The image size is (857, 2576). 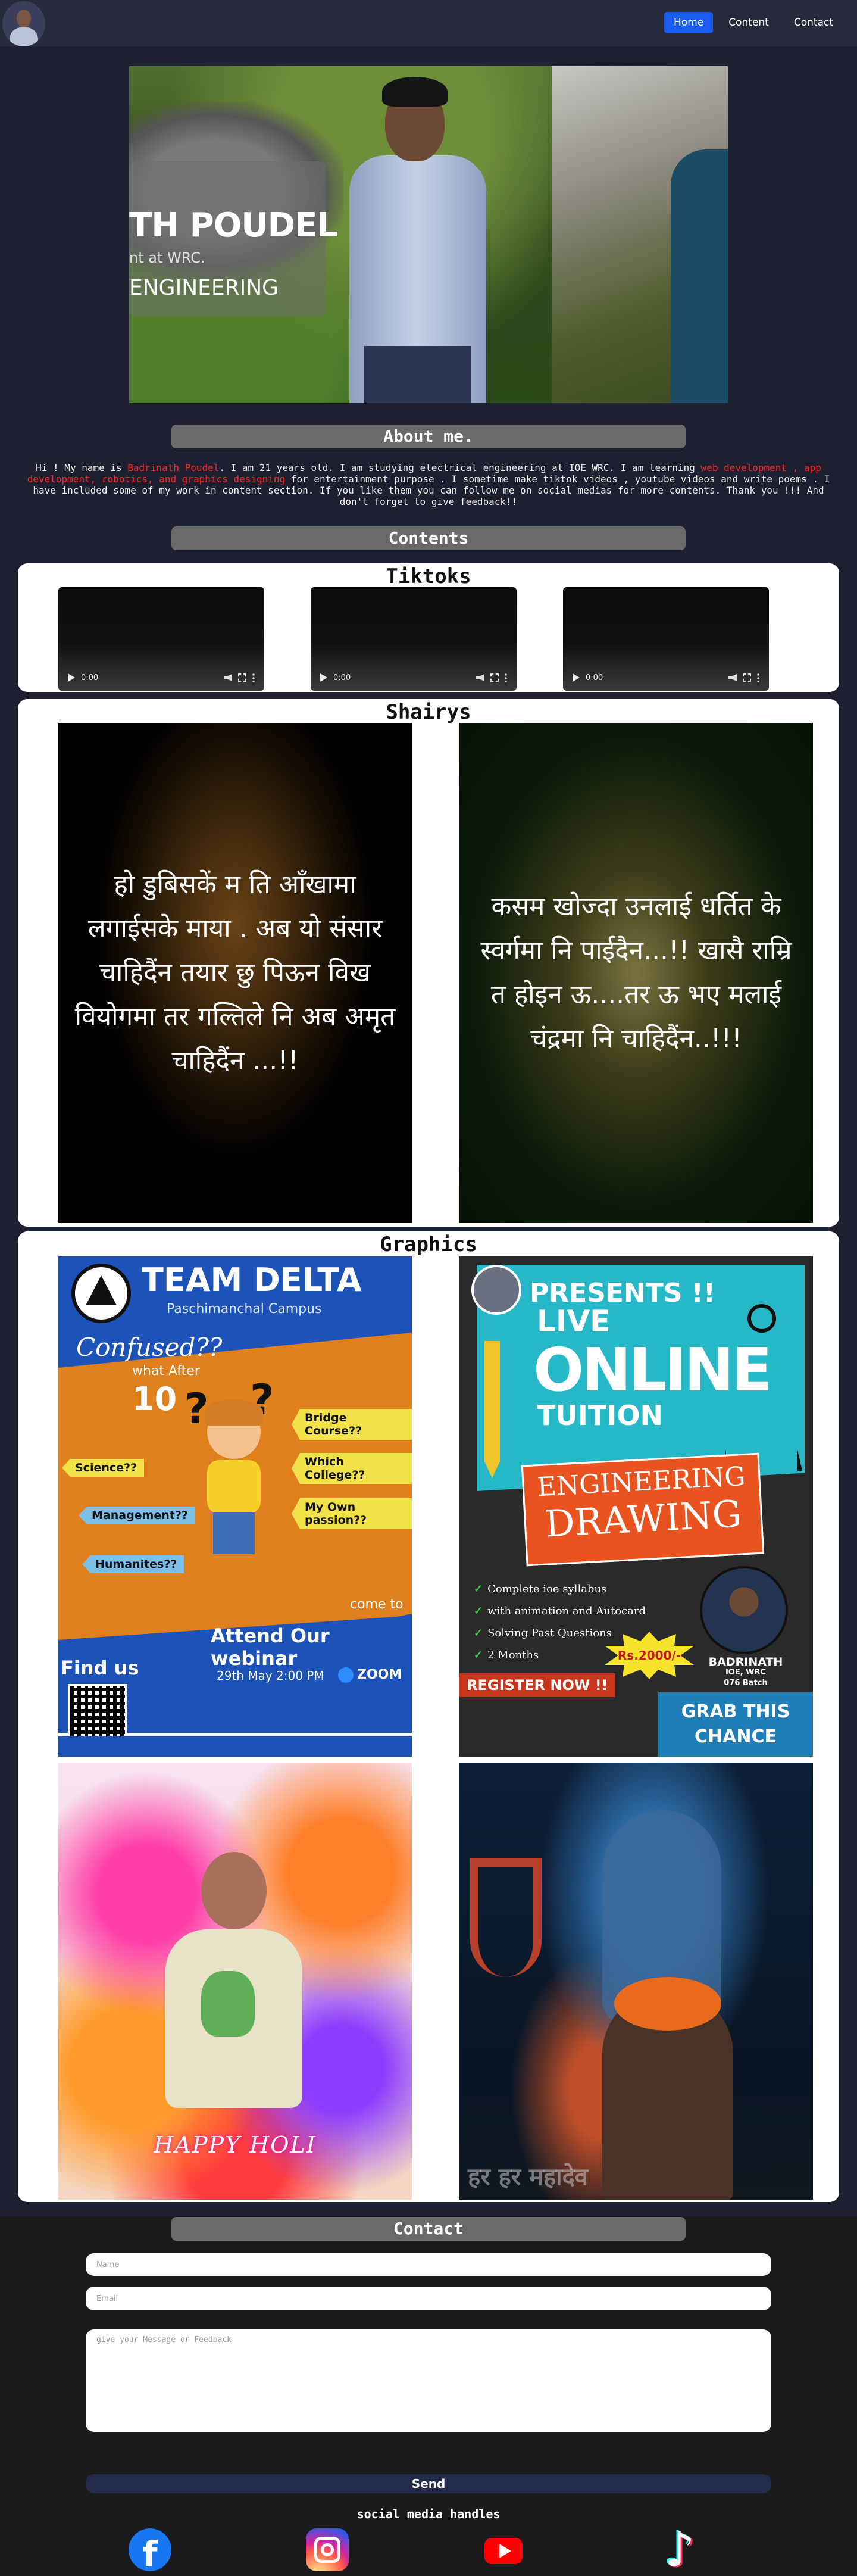 I want to click on shairys-title: Shairys, so click(x=428, y=712).